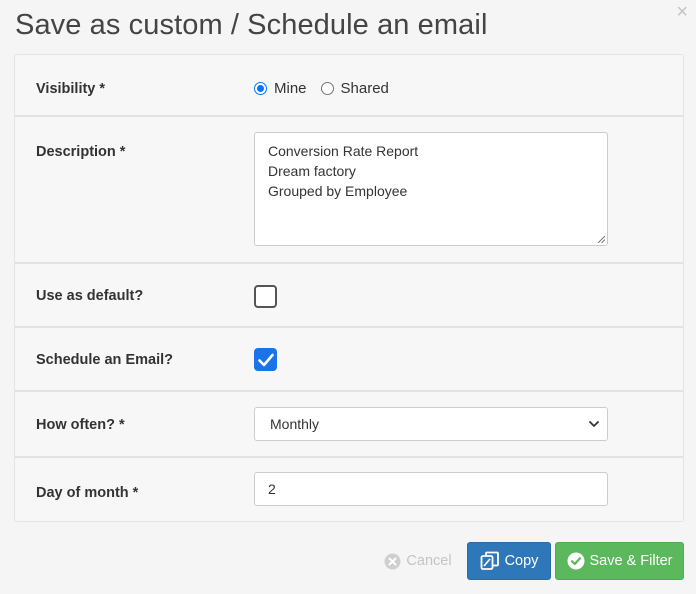 The height and width of the screenshot is (594, 696). What do you see at coordinates (365, 88) in the screenshot?
I see `visibility-shared-label: Shared` at bounding box center [365, 88].